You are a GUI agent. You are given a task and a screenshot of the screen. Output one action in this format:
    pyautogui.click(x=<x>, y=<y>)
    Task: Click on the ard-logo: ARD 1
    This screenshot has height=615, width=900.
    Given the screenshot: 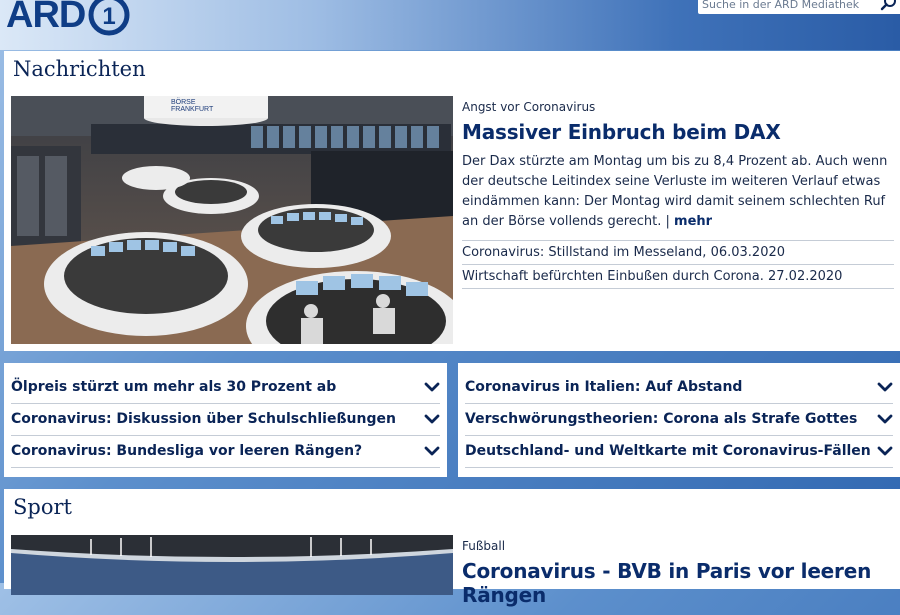 What is the action you would take?
    pyautogui.click(x=68, y=20)
    